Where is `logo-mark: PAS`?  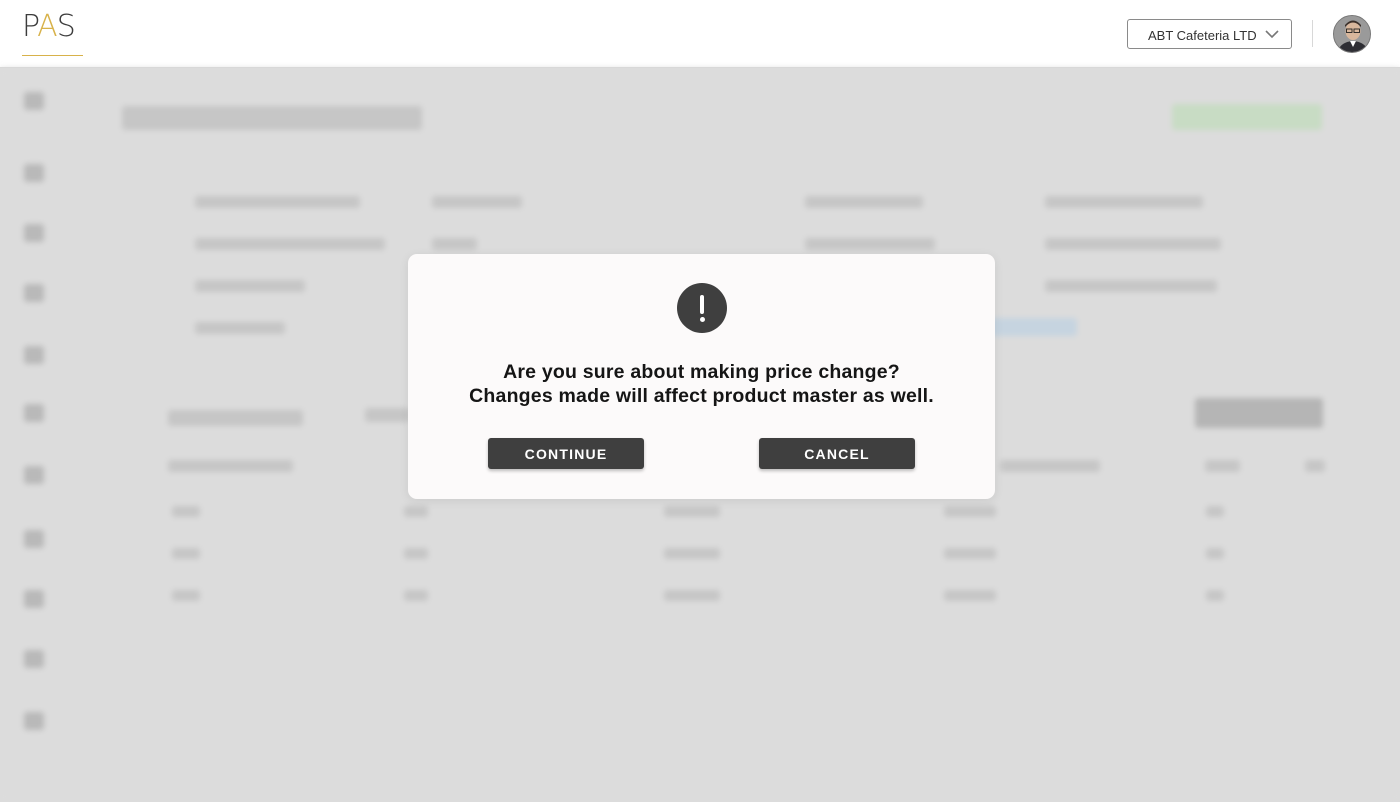
logo-mark: PAS is located at coordinates (49, 26).